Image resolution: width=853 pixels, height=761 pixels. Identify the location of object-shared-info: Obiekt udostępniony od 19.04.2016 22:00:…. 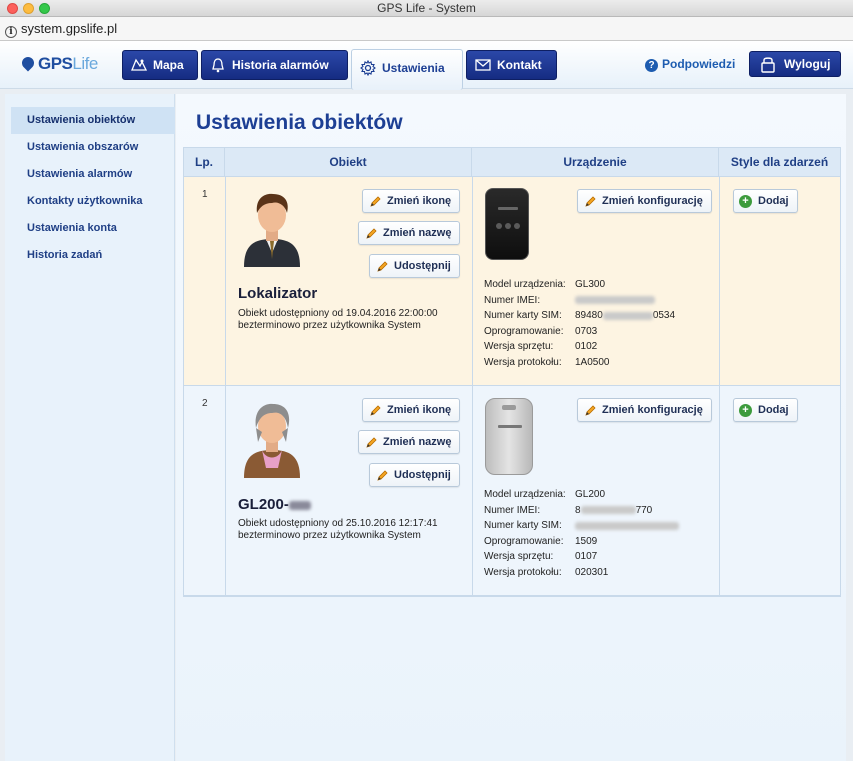
(338, 320).